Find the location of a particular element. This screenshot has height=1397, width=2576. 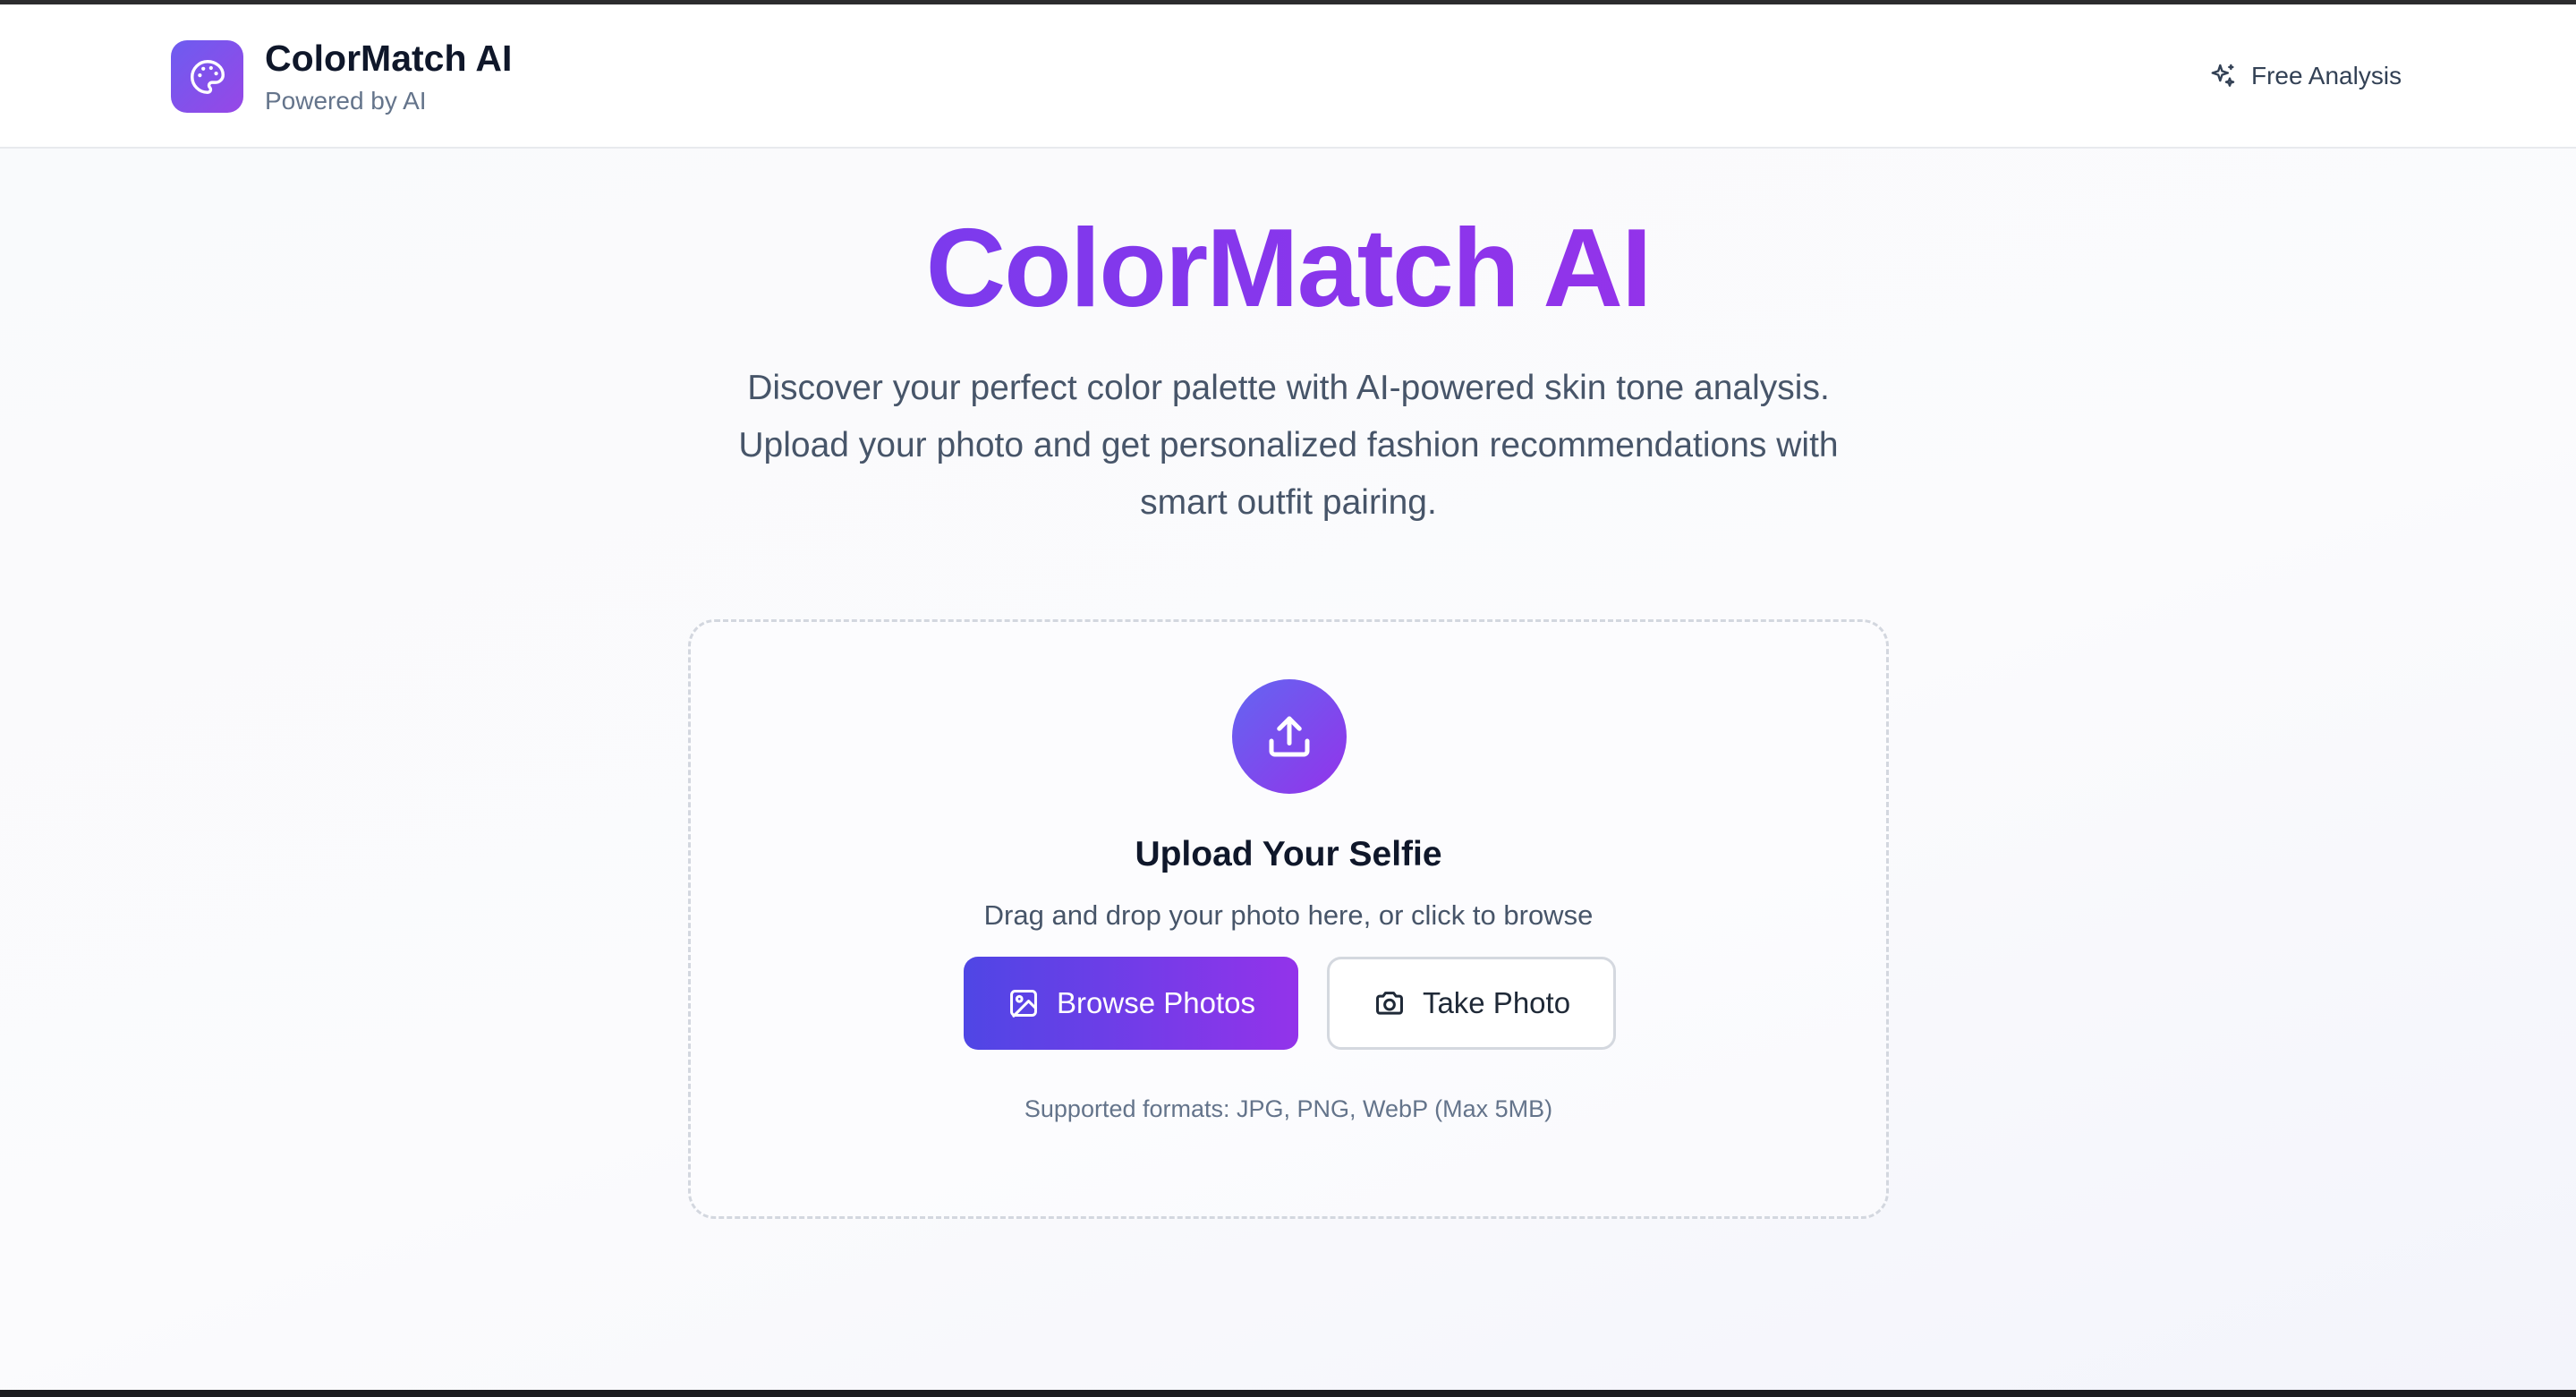

upload-title: Upload Your Selfie is located at coordinates (1288, 854).